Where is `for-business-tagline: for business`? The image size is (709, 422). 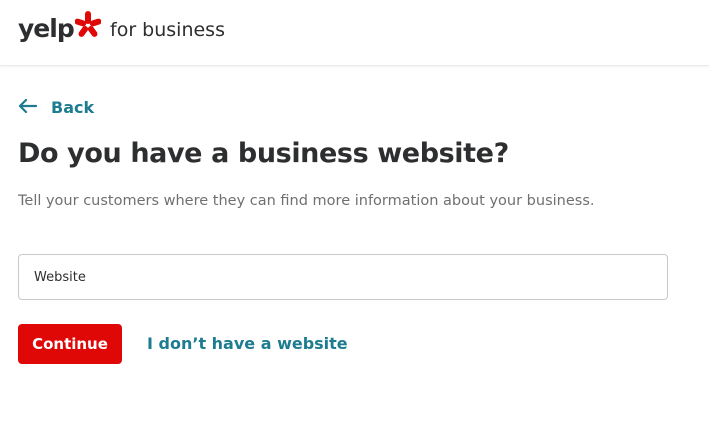
for-business-tagline: for business is located at coordinates (167, 30).